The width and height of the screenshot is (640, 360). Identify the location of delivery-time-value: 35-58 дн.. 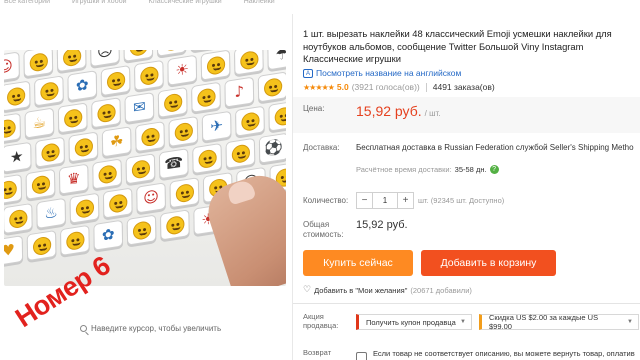
(470, 169).